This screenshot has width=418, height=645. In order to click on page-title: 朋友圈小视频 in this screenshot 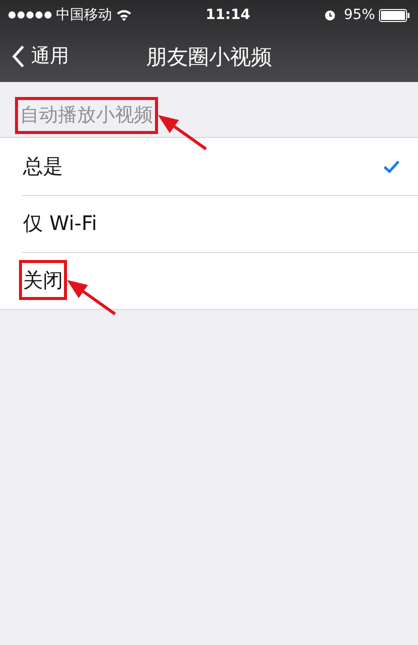, I will do `click(209, 57)`.